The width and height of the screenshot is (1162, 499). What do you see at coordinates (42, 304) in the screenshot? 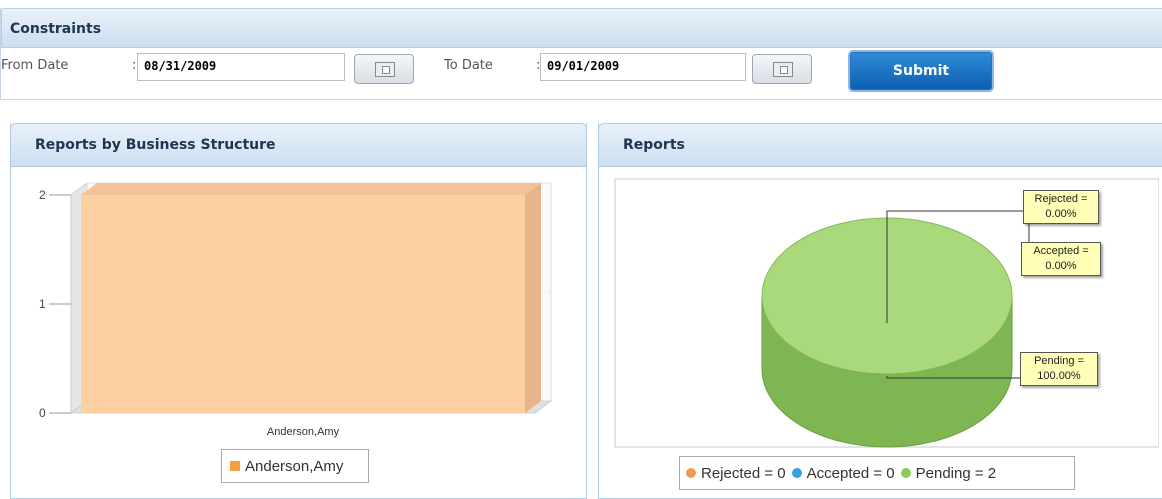
I see `y-tick-label: 1` at bounding box center [42, 304].